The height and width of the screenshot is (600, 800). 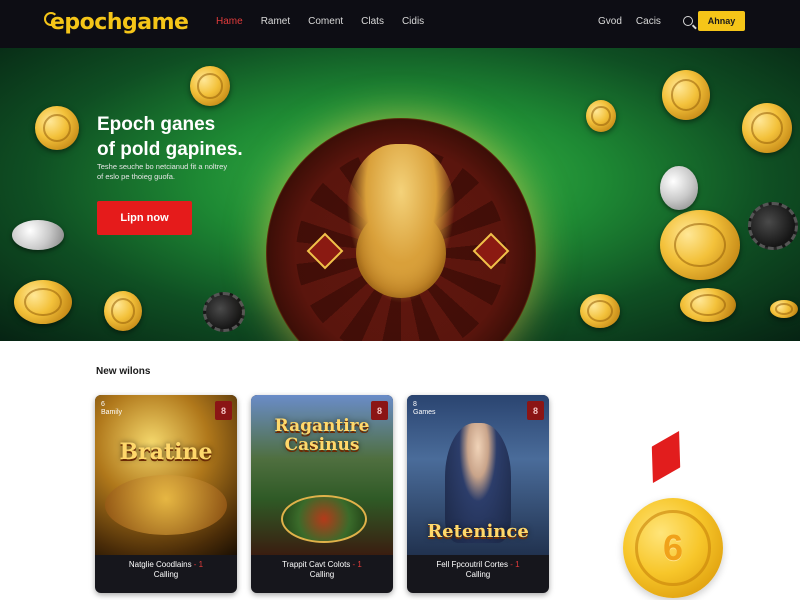 I want to click on gold-medal-icon: 6, so click(x=673, y=548).